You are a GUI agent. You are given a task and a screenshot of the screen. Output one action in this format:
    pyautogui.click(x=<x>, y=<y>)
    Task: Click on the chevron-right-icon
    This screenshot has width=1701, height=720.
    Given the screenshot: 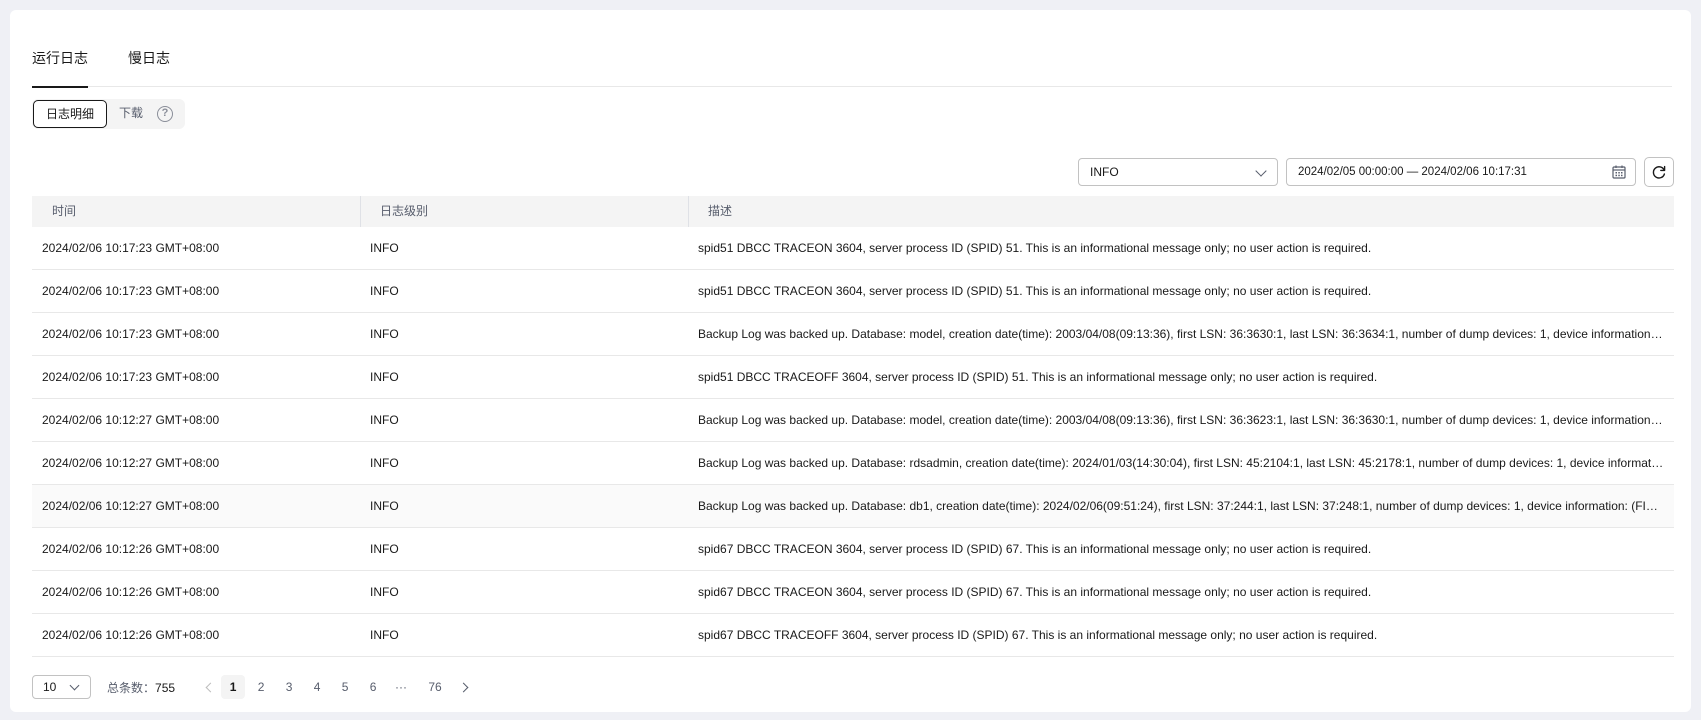 What is the action you would take?
    pyautogui.click(x=463, y=687)
    